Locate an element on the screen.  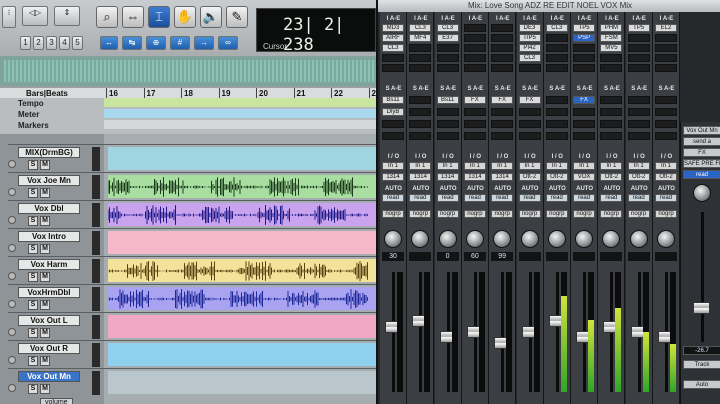
track-name: Vox Joe Mn is located at coordinates (49, 180).